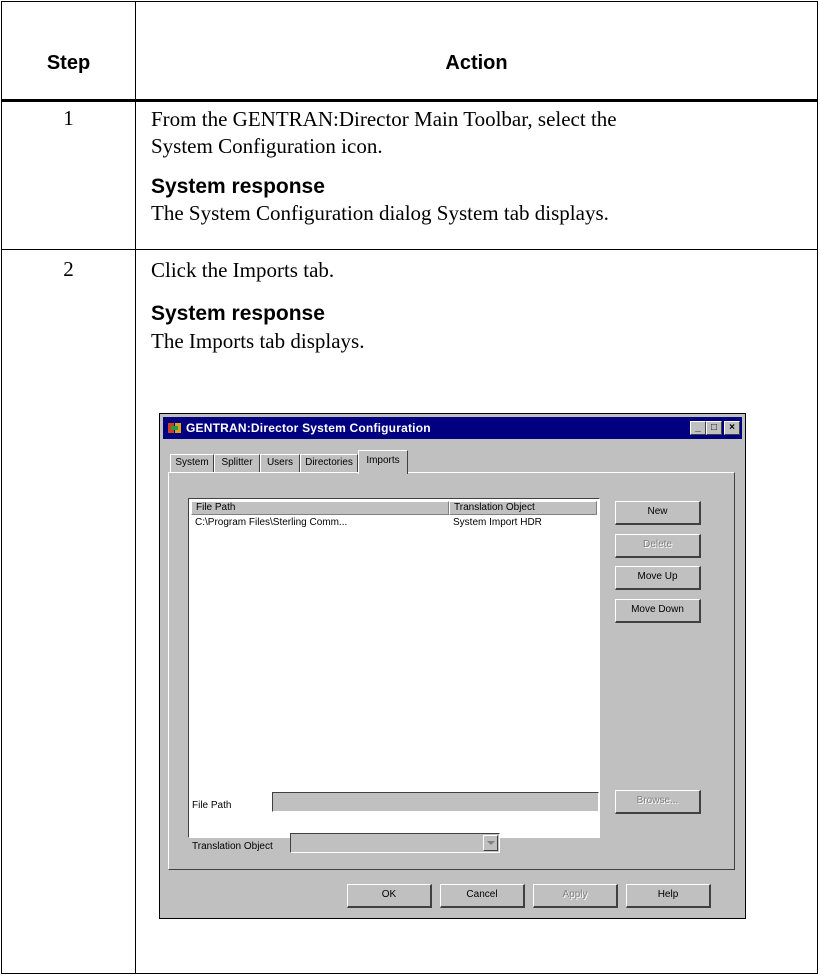  What do you see at coordinates (308, 428) in the screenshot?
I see `dialog-title: GENTRAN:Director System Configuration` at bounding box center [308, 428].